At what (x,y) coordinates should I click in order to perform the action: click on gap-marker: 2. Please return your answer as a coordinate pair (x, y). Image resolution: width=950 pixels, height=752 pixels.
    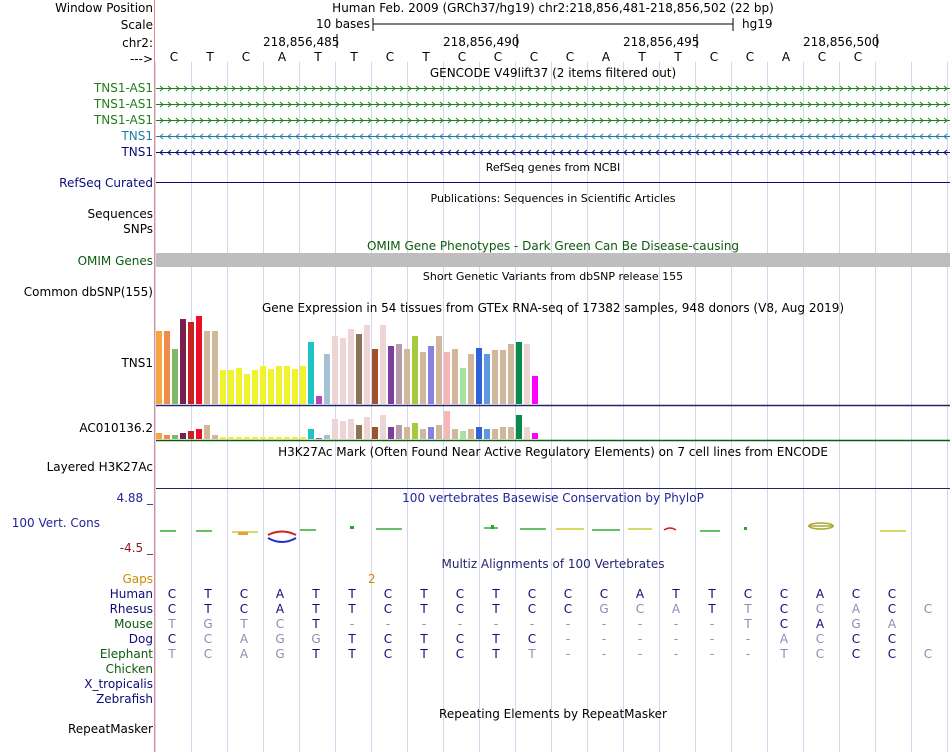
    Looking at the image, I should click on (372, 579).